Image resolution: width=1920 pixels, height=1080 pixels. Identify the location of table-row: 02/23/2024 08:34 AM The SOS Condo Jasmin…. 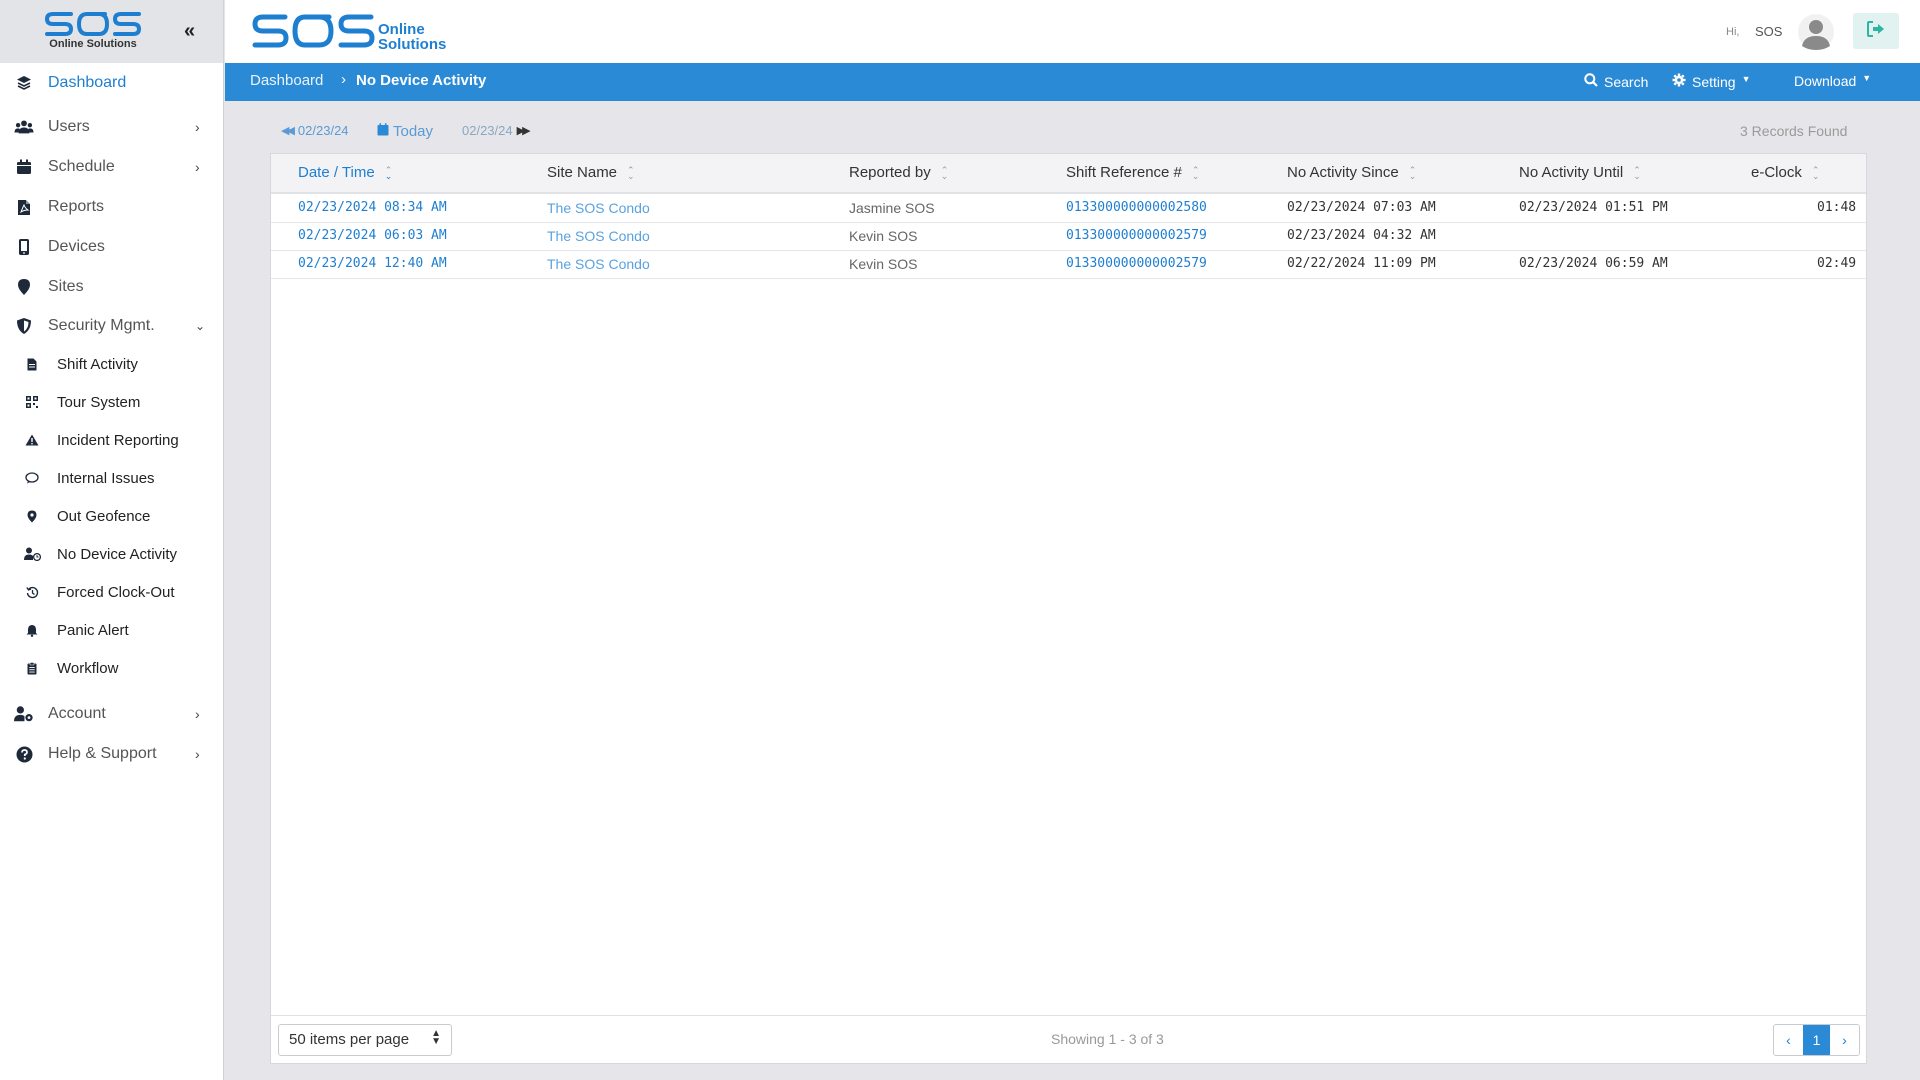
(1068, 209).